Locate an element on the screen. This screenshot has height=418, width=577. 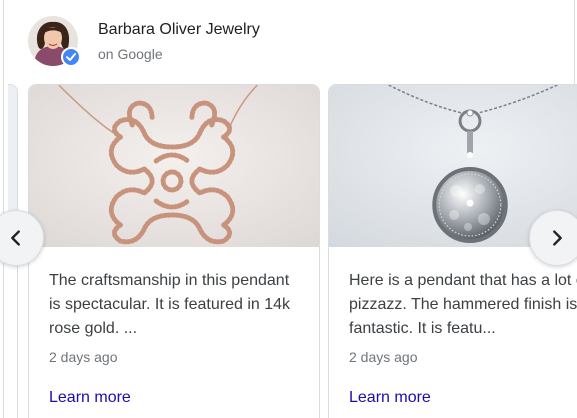
next-button is located at coordinates (553, 238).